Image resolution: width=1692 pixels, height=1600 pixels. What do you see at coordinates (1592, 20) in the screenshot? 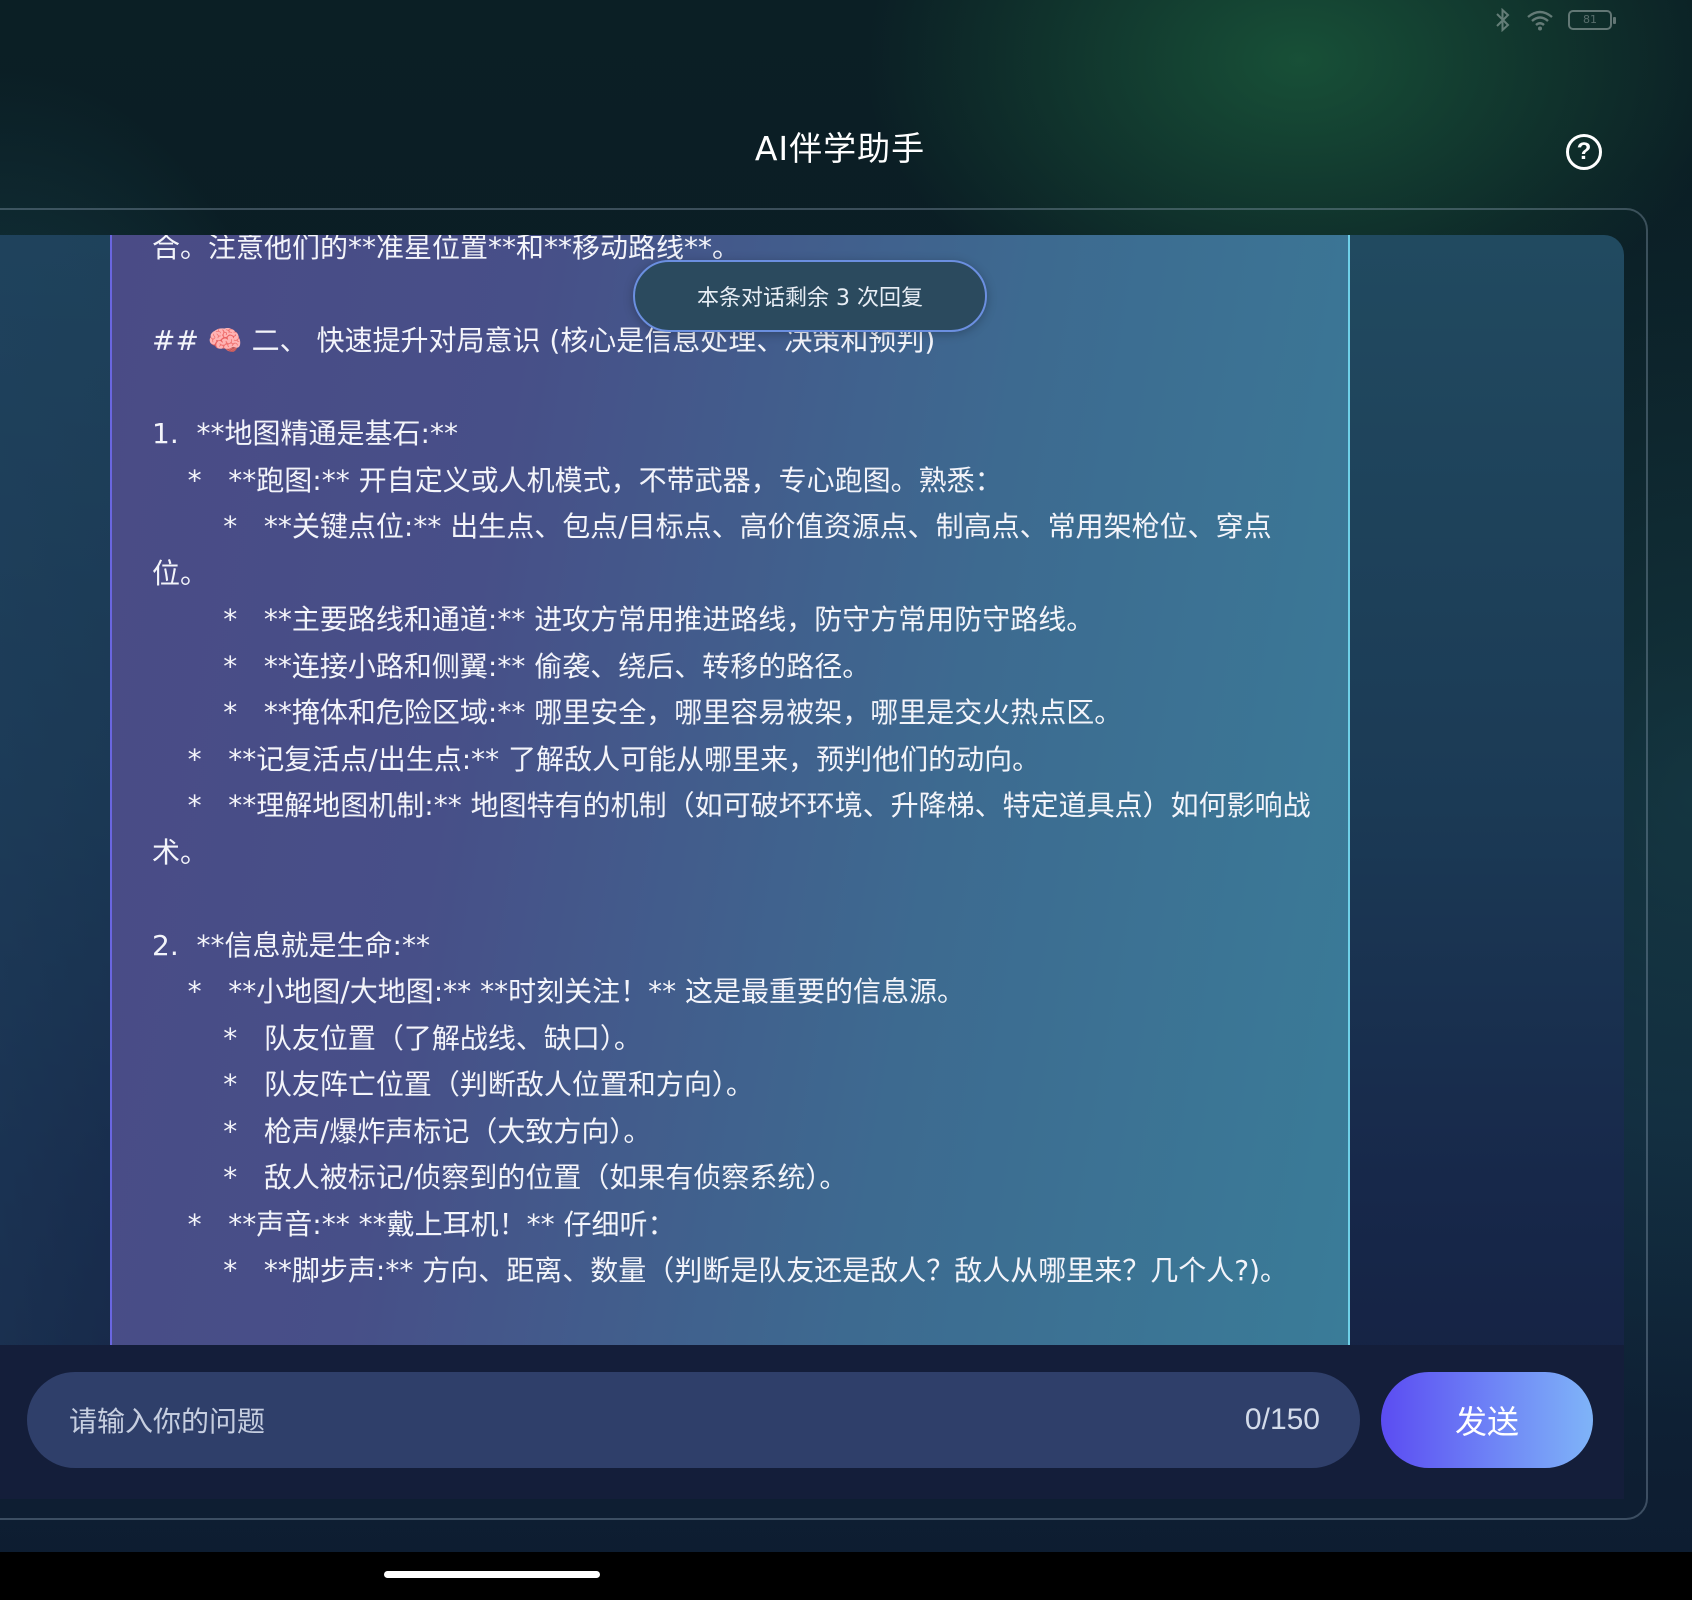
I see `battery-indicator: 81` at bounding box center [1592, 20].